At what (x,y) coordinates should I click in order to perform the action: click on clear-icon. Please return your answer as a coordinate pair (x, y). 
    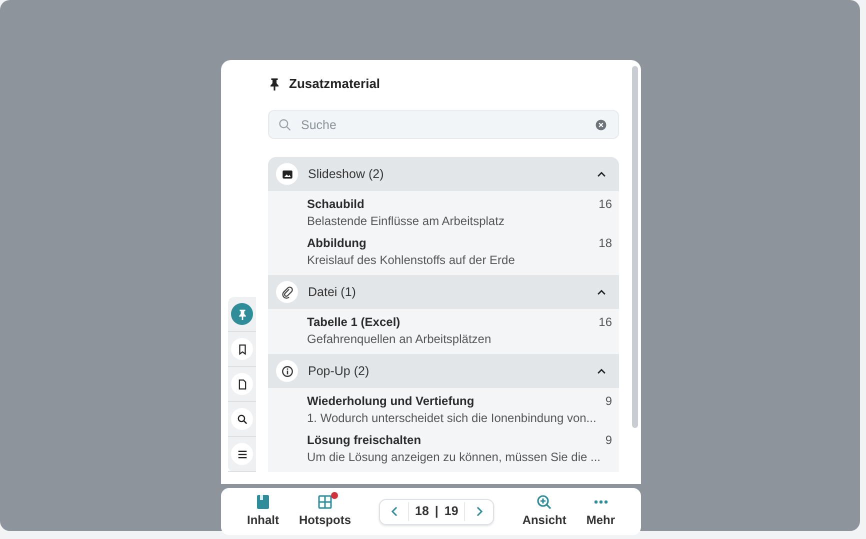
    Looking at the image, I should click on (601, 124).